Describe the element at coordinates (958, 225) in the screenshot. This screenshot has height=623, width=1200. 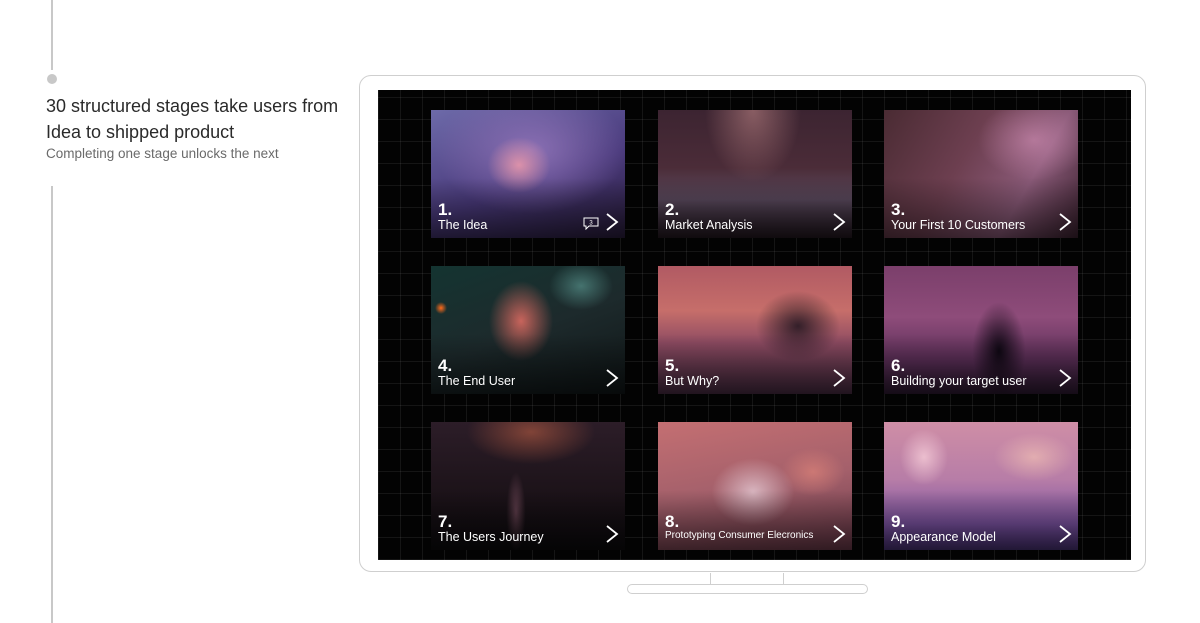
I see `stage-title: Your First 10 Customers` at that location.